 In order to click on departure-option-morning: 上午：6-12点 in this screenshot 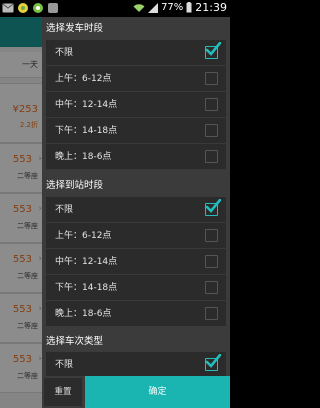, I will do `click(136, 79)`.